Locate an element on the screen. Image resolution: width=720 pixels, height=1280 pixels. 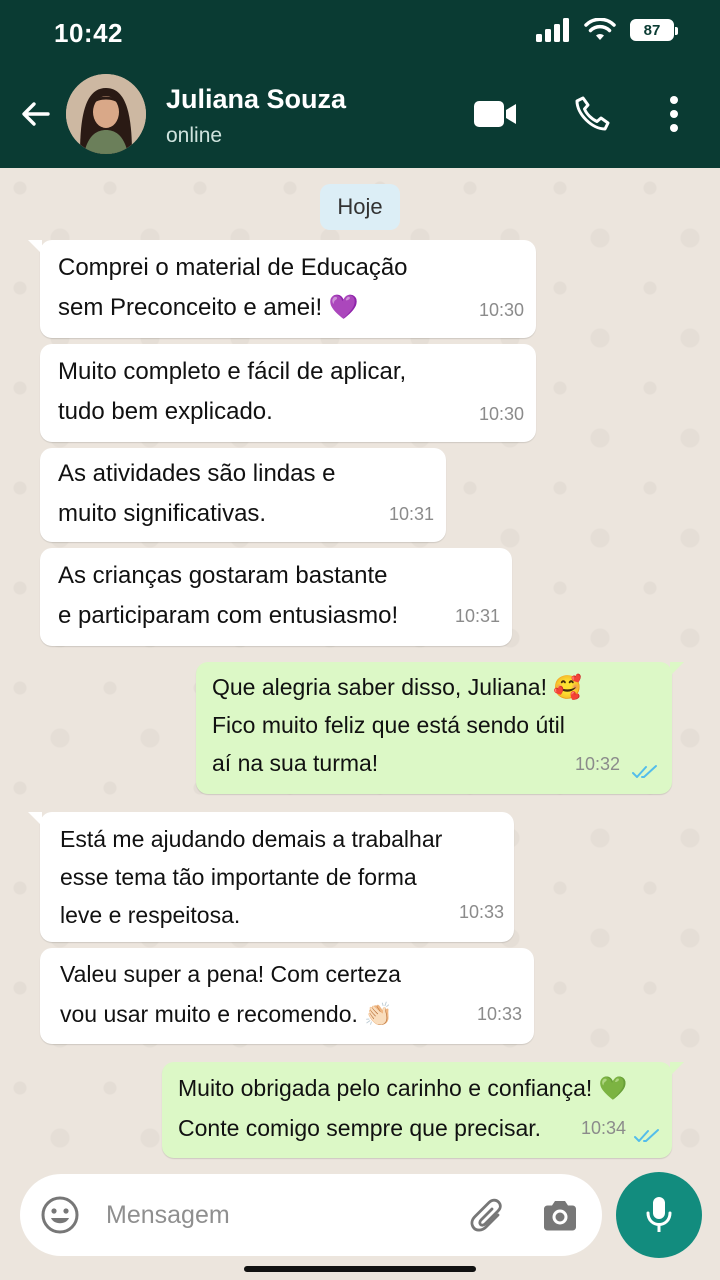
avatar-photo is located at coordinates (106, 114).